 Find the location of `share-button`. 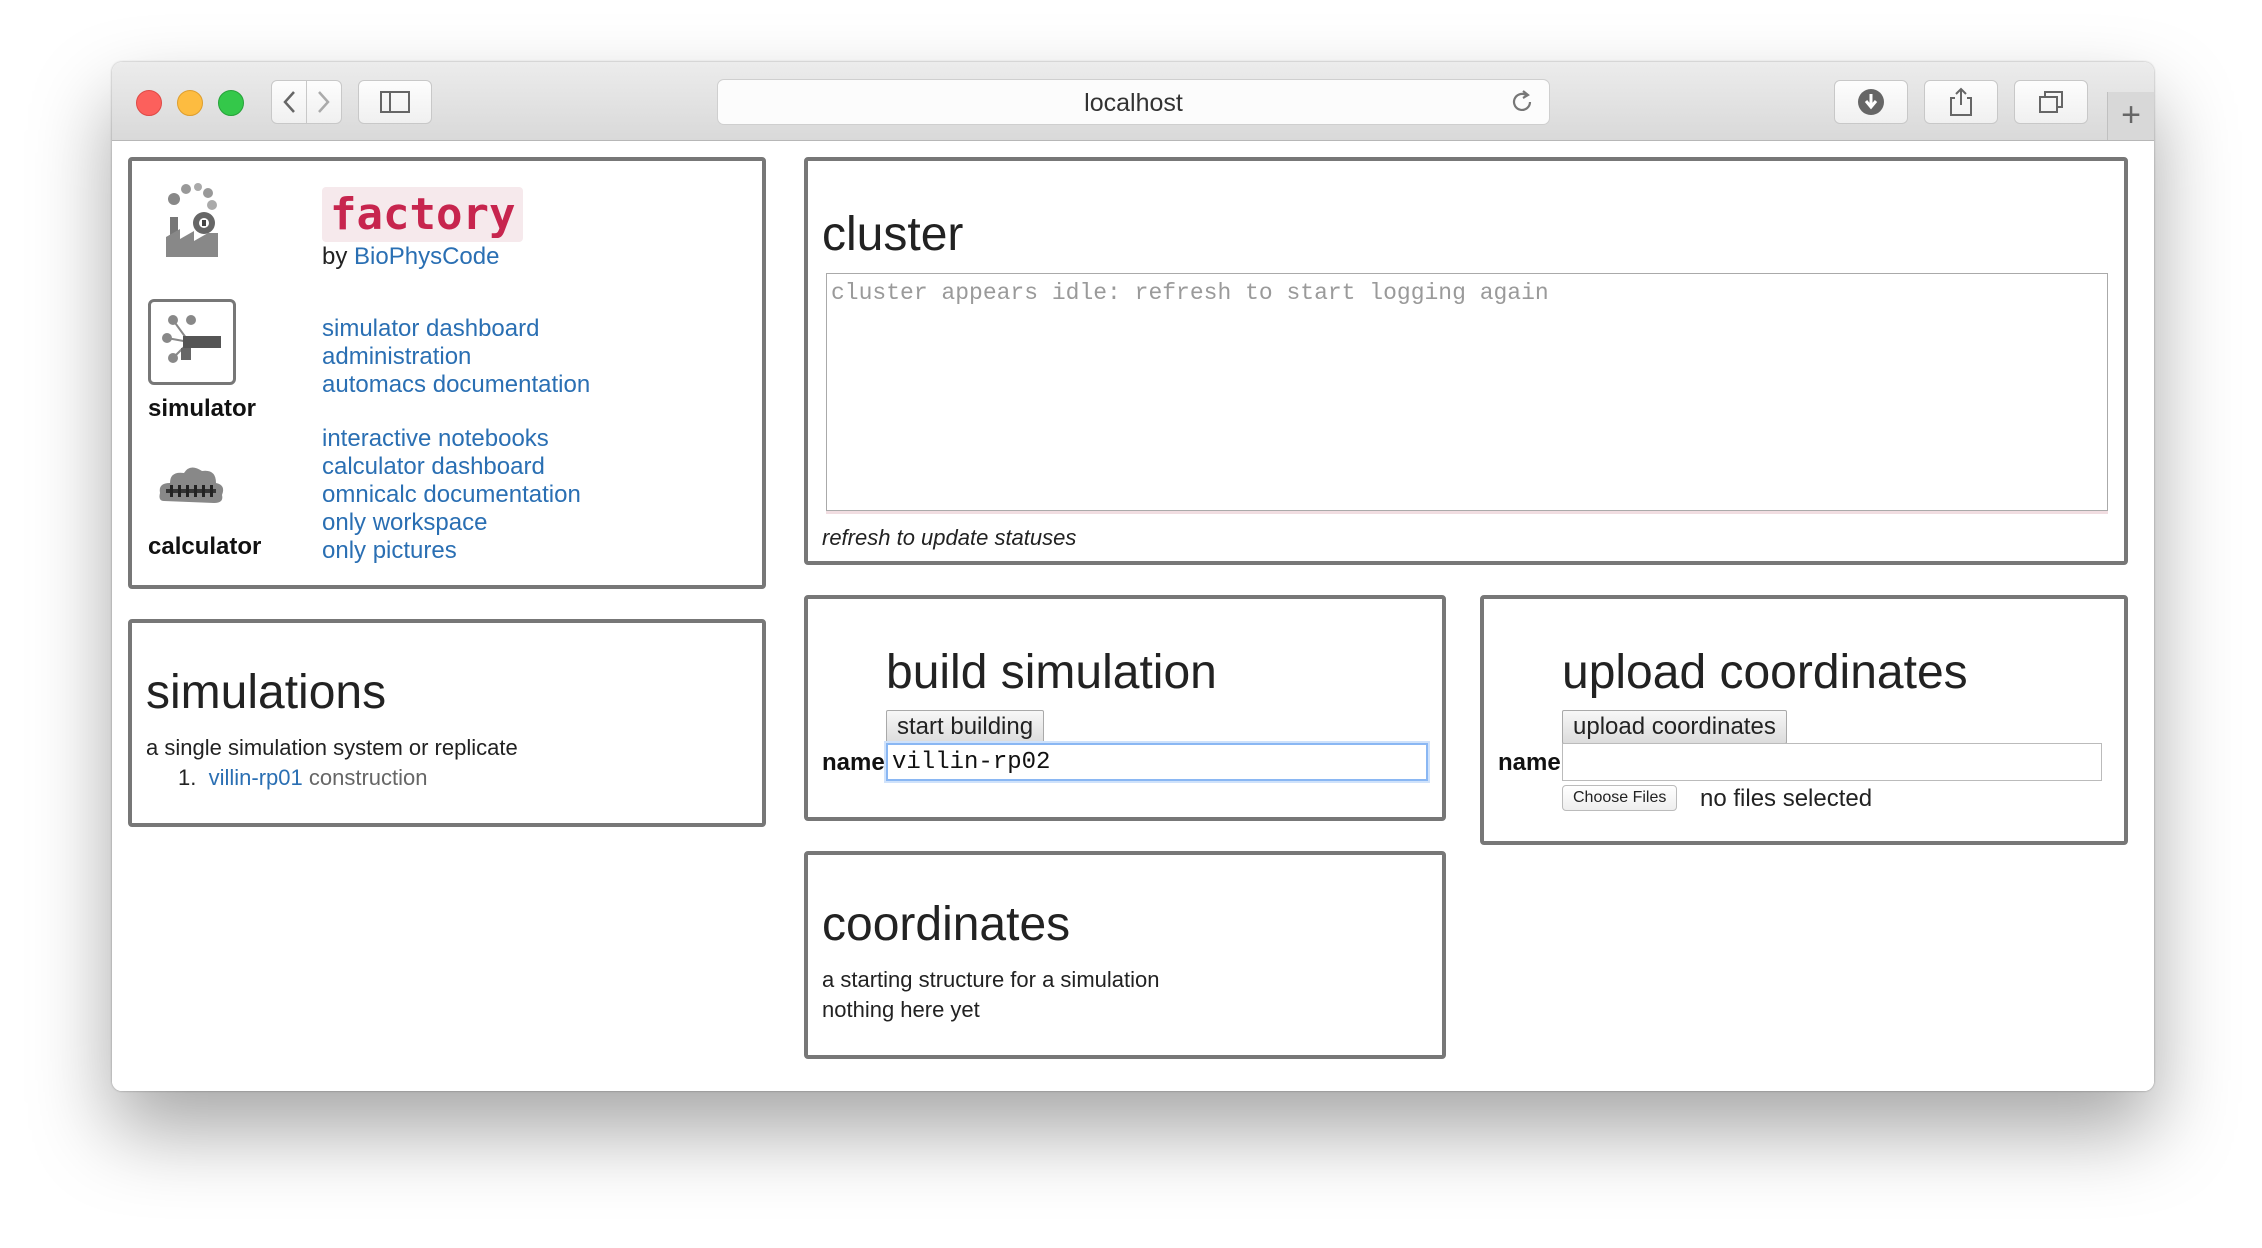

share-button is located at coordinates (1961, 102).